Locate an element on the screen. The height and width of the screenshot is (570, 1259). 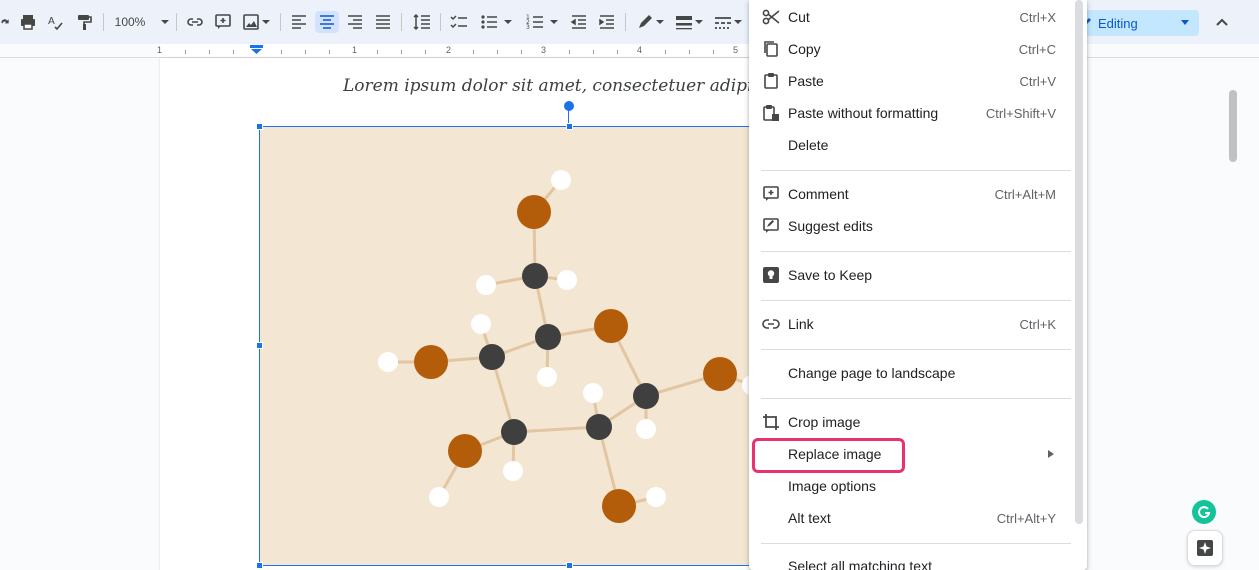
bulleted-list-icon is located at coordinates (496, 22).